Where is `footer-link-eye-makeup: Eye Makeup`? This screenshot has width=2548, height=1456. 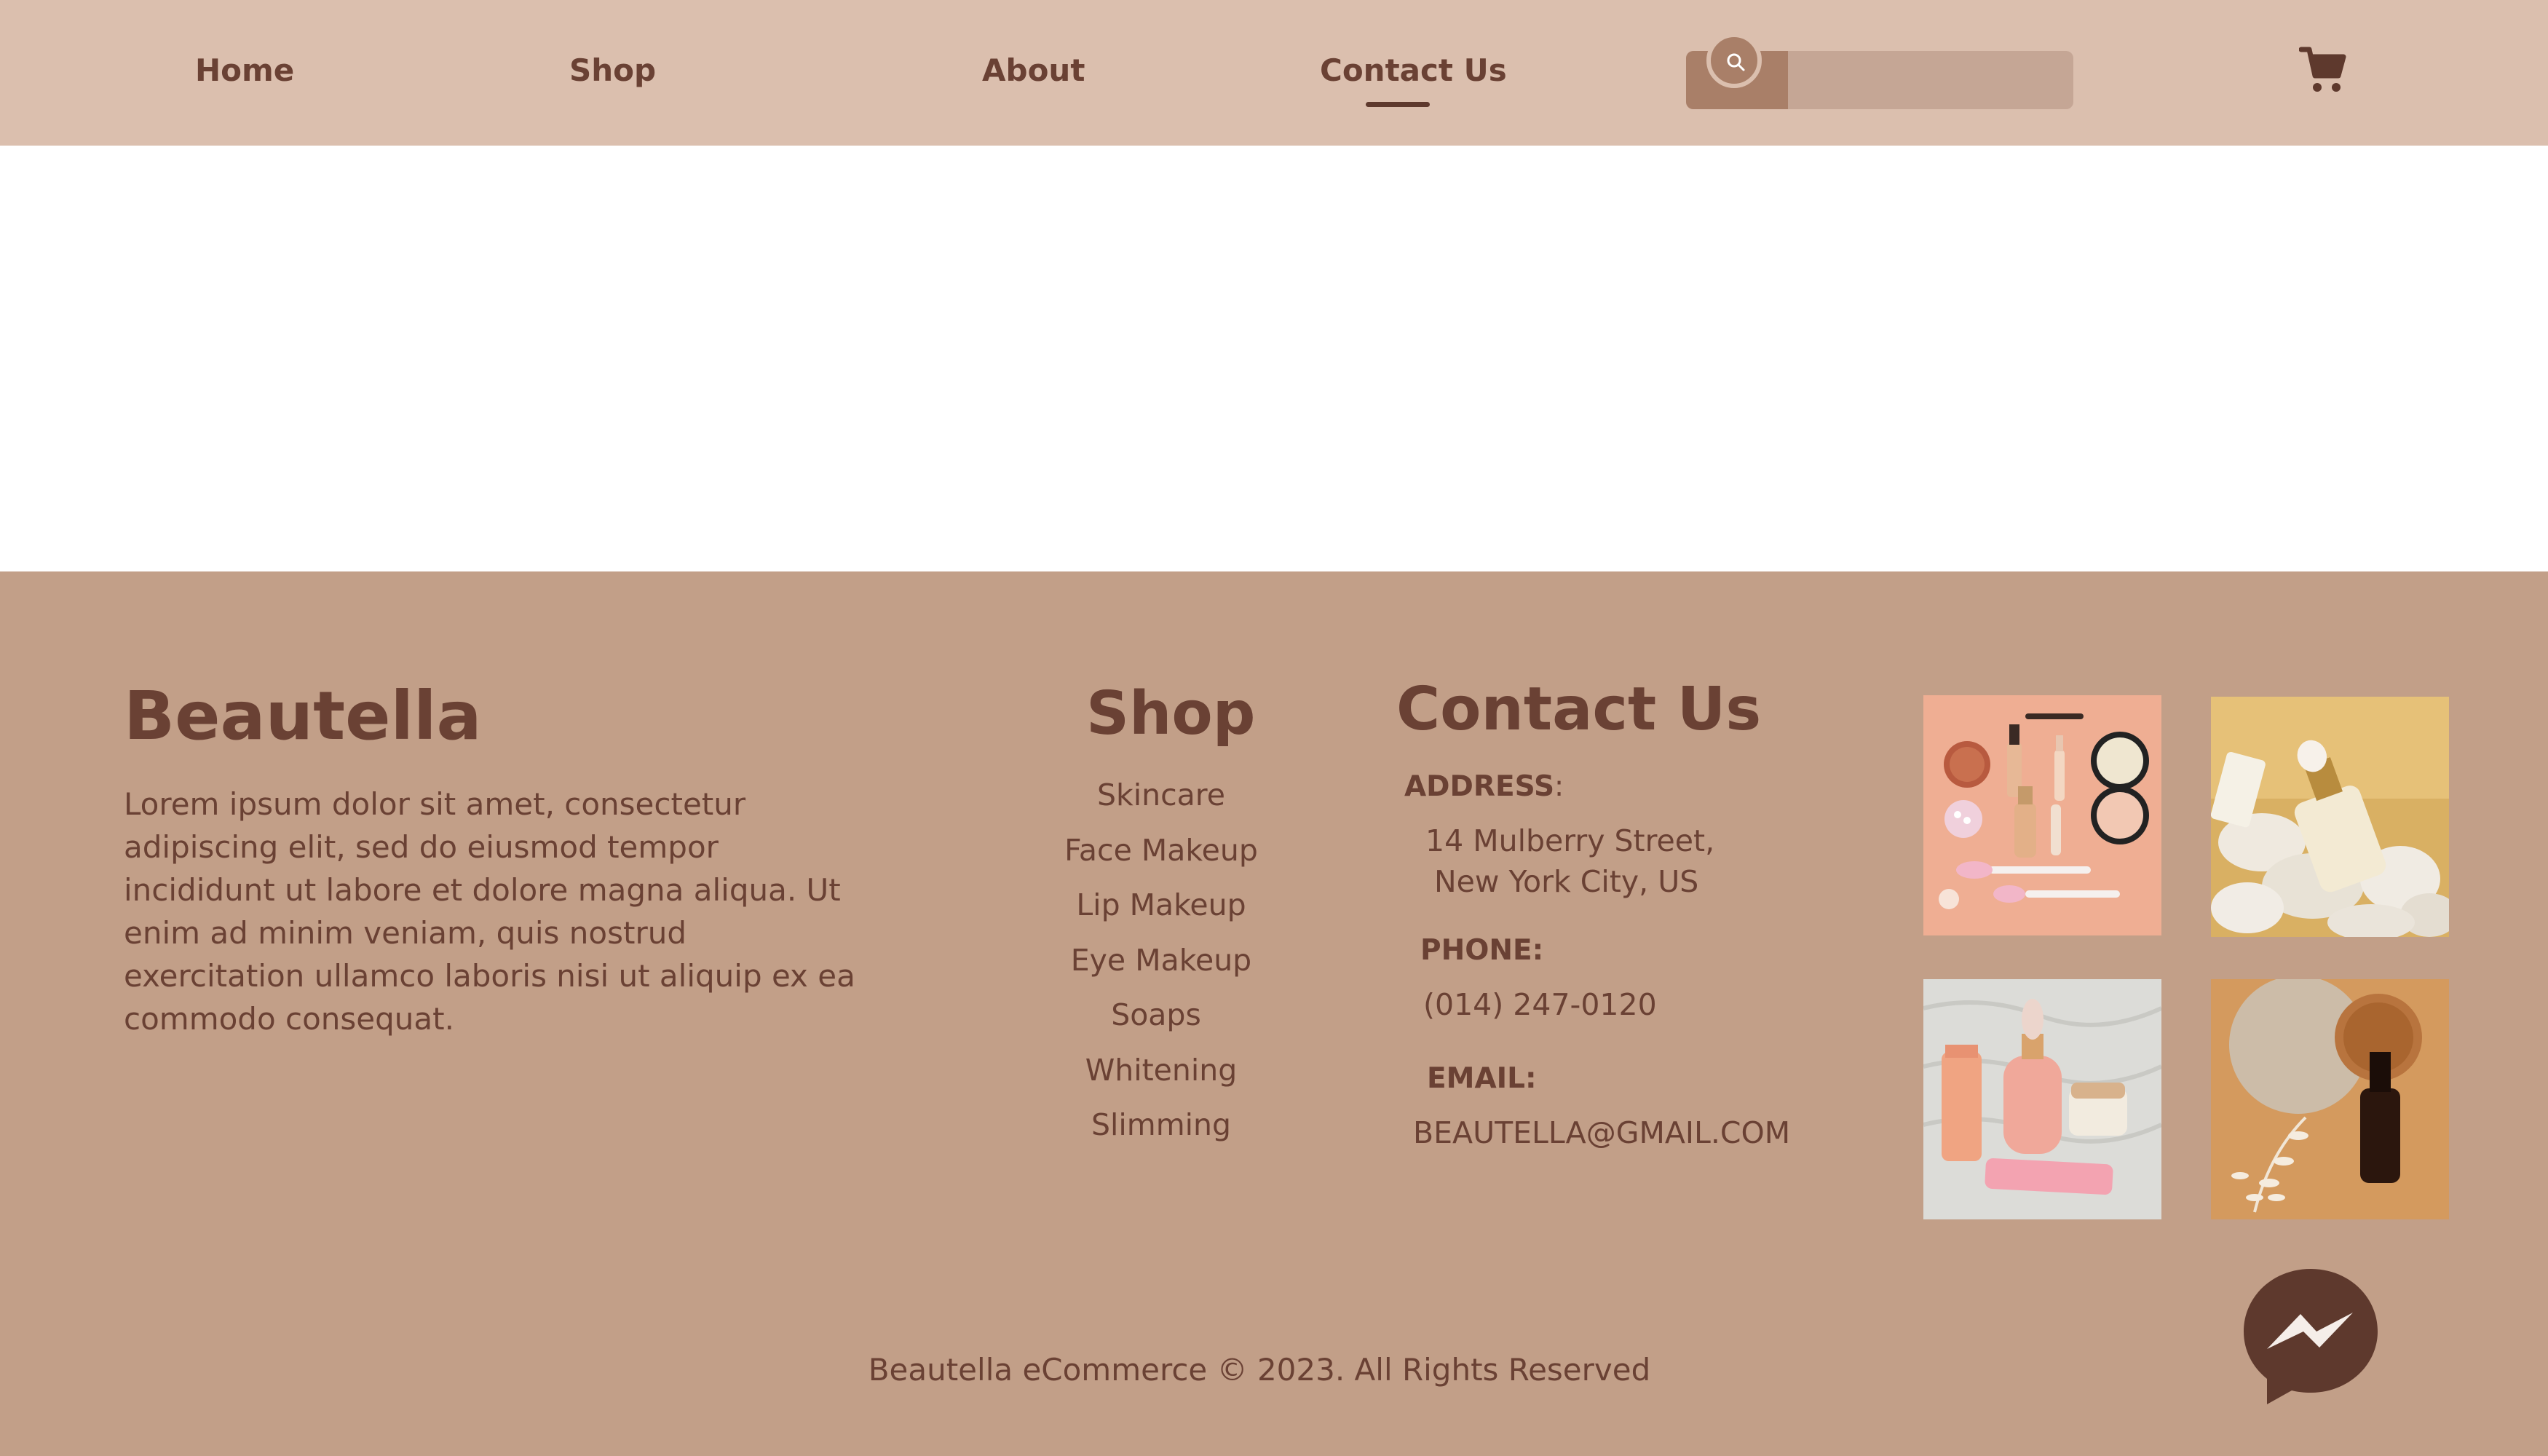
footer-link-eye-makeup: Eye Makeup is located at coordinates (1161, 961).